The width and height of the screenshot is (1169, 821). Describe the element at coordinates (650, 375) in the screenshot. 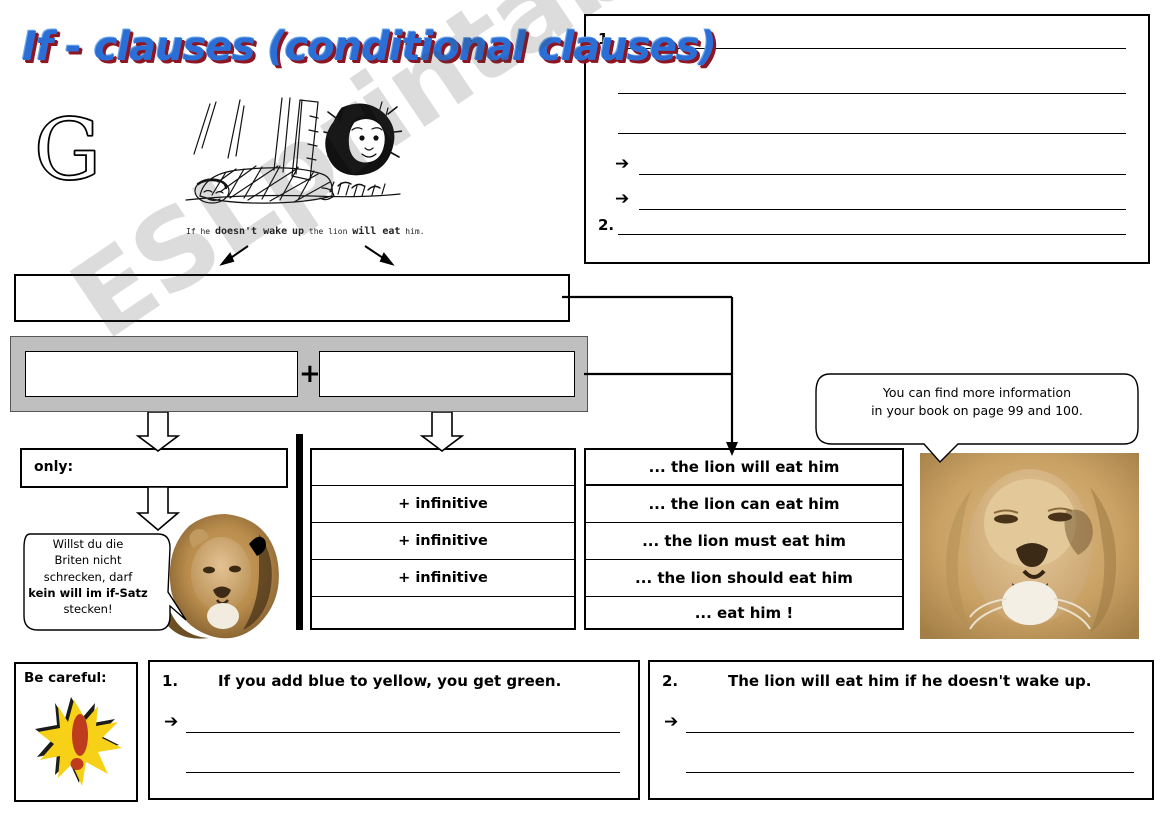

I see `connector-lines` at that location.